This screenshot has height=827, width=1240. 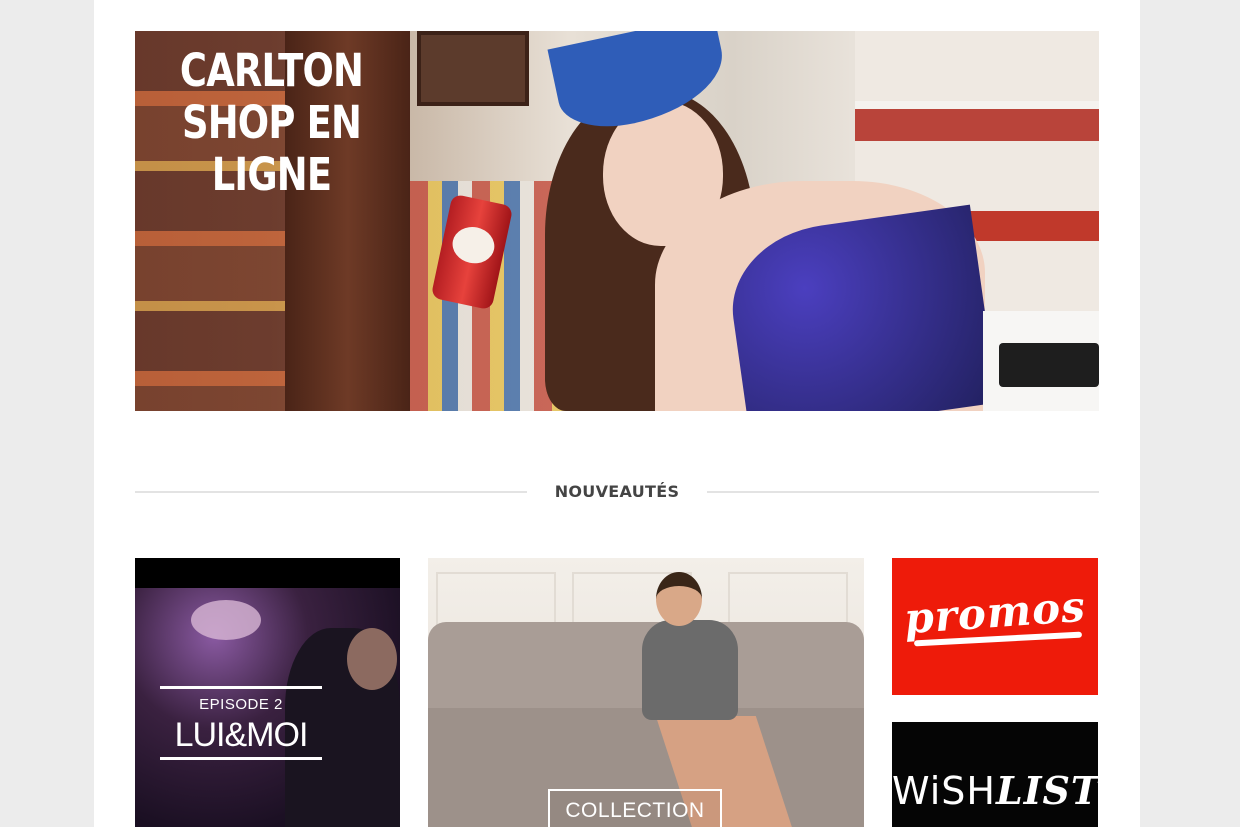 What do you see at coordinates (1041, 361) in the screenshot?
I see `hero-cash-register` at bounding box center [1041, 361].